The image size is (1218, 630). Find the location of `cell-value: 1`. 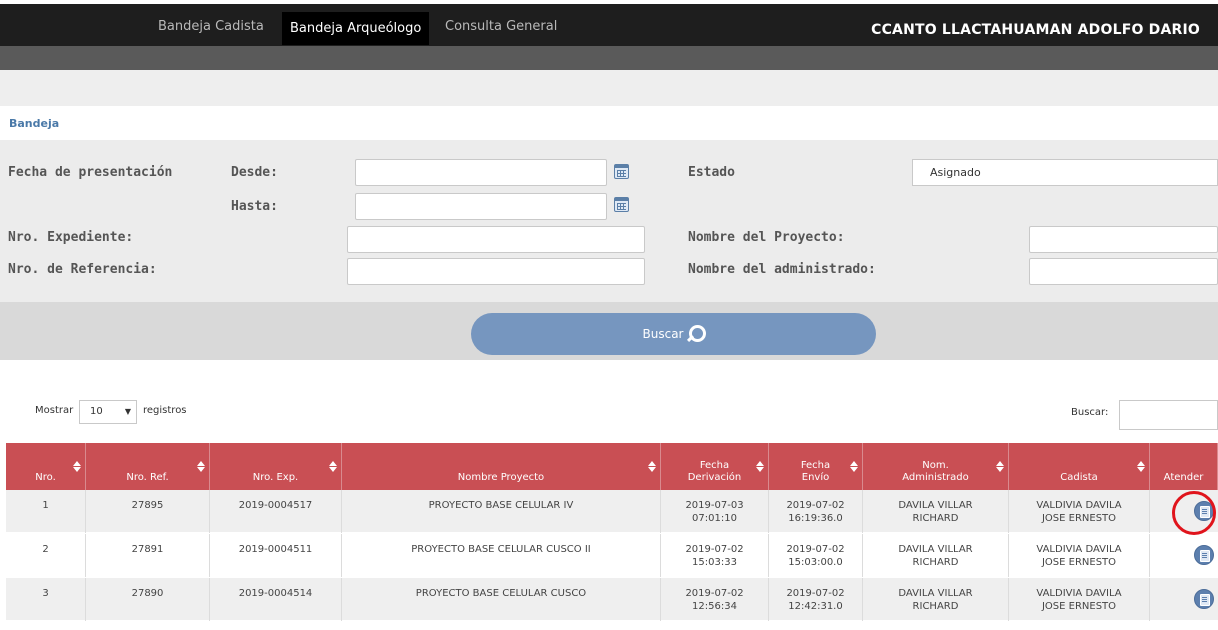

cell-value: 1 is located at coordinates (45, 505).